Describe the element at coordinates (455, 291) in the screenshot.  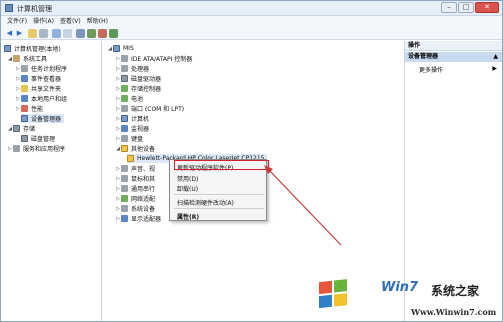
I see `watermark-brand-cn: 系统之家` at that location.